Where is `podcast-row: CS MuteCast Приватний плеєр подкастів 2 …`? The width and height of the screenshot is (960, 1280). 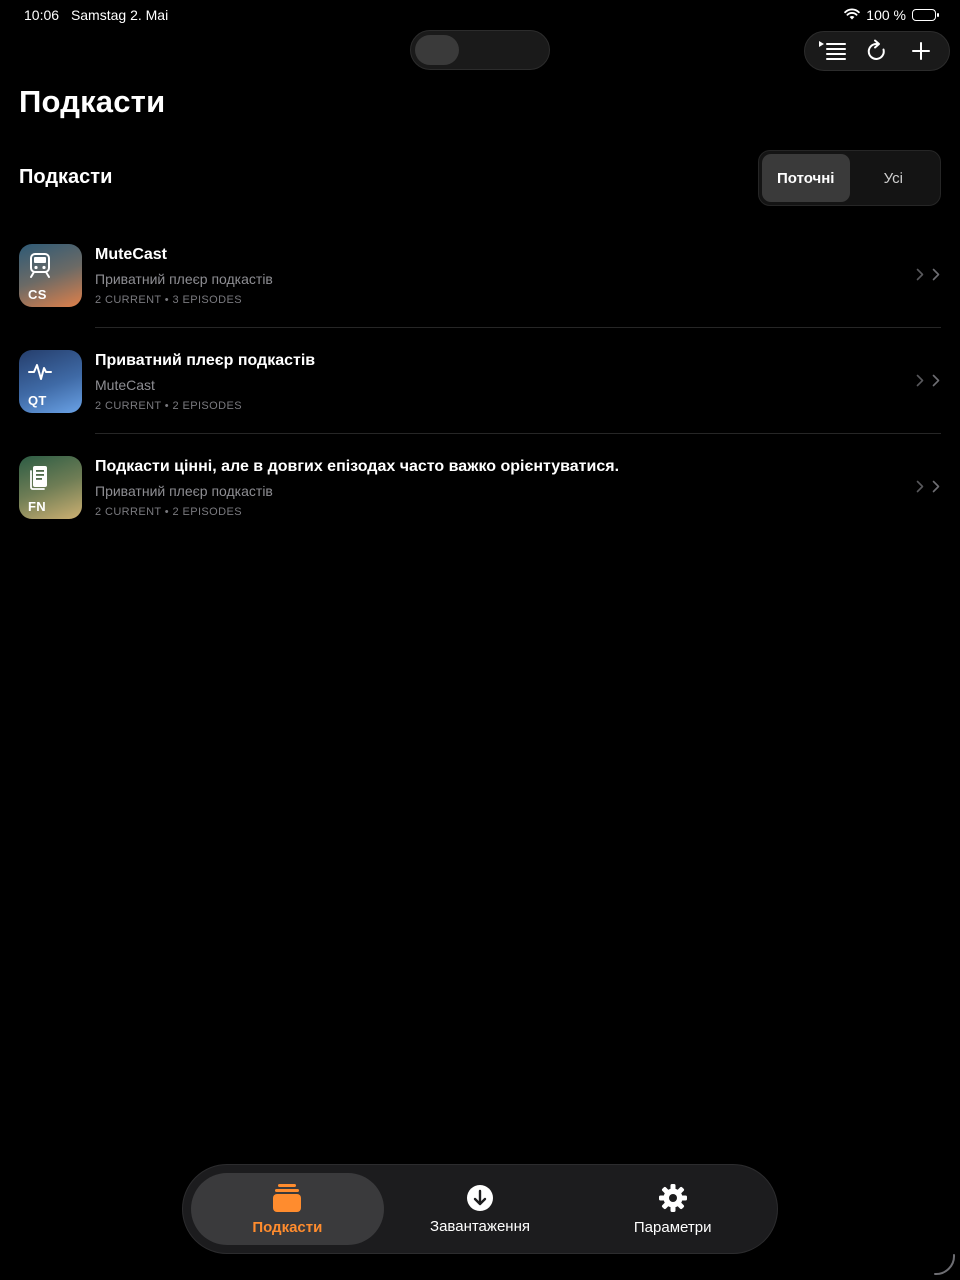 podcast-row: CS MuteCast Приватний плеєр подкастів 2 … is located at coordinates (480, 275).